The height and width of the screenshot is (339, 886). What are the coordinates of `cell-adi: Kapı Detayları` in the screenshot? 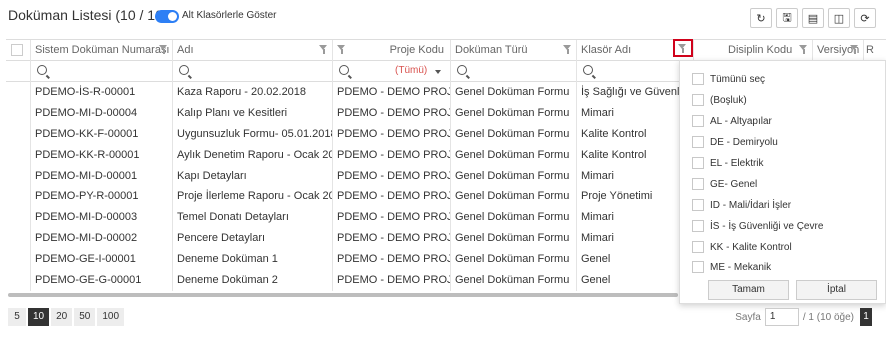 It's located at (252, 176).